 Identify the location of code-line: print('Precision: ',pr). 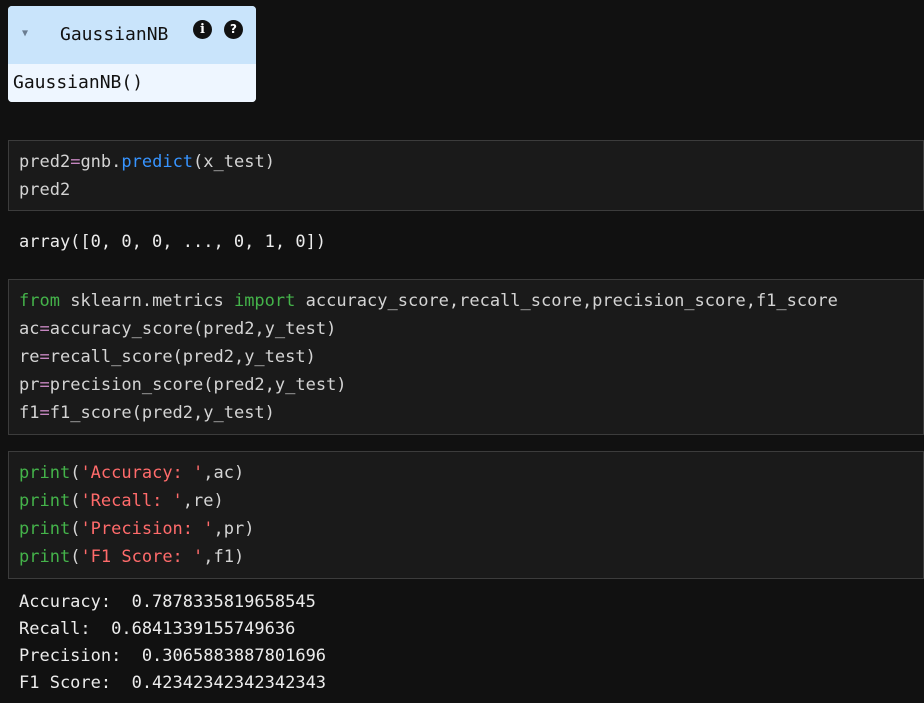
(136, 529).